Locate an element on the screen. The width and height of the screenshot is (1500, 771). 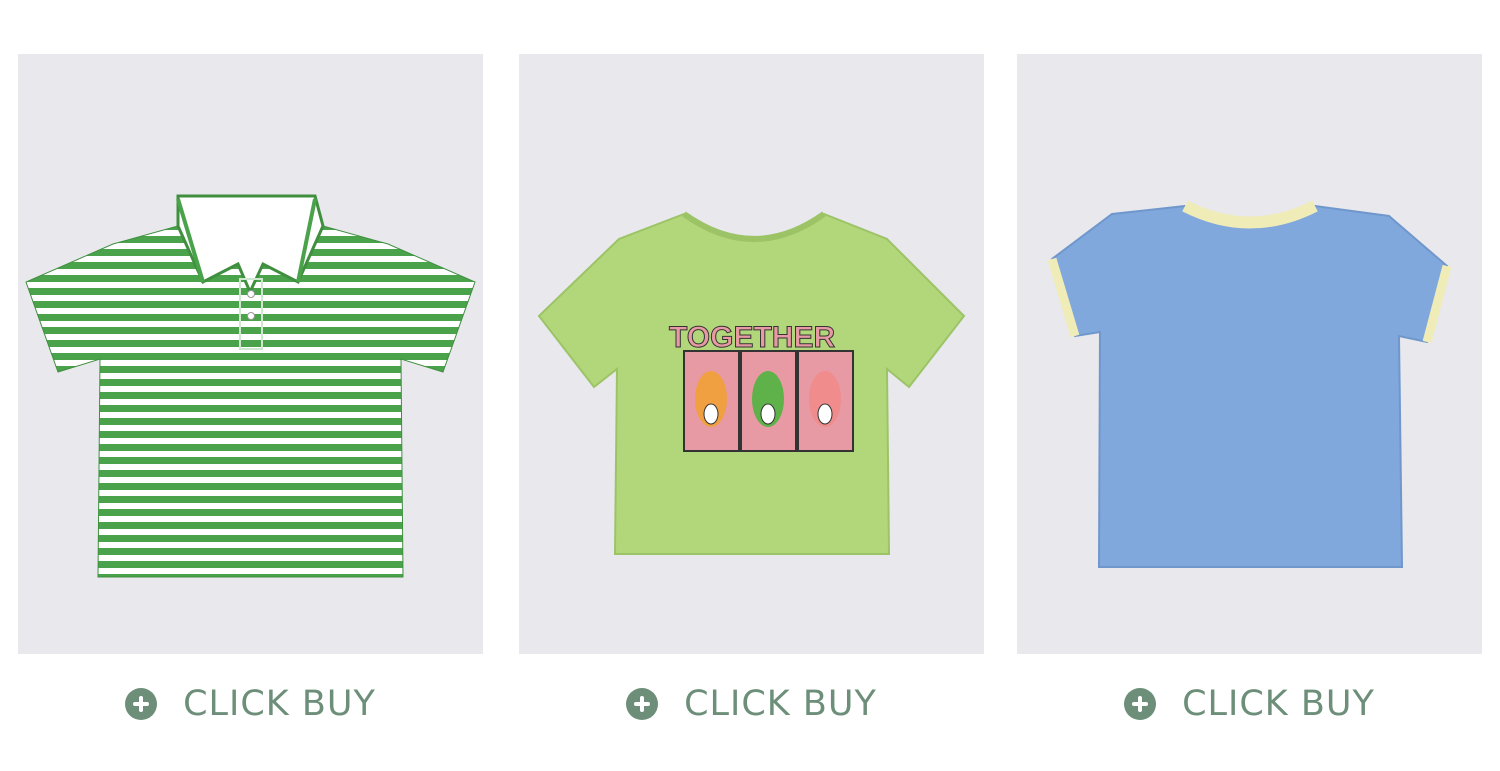
green-tshirt-illustration: TOGETHER is located at coordinates (751, 383).